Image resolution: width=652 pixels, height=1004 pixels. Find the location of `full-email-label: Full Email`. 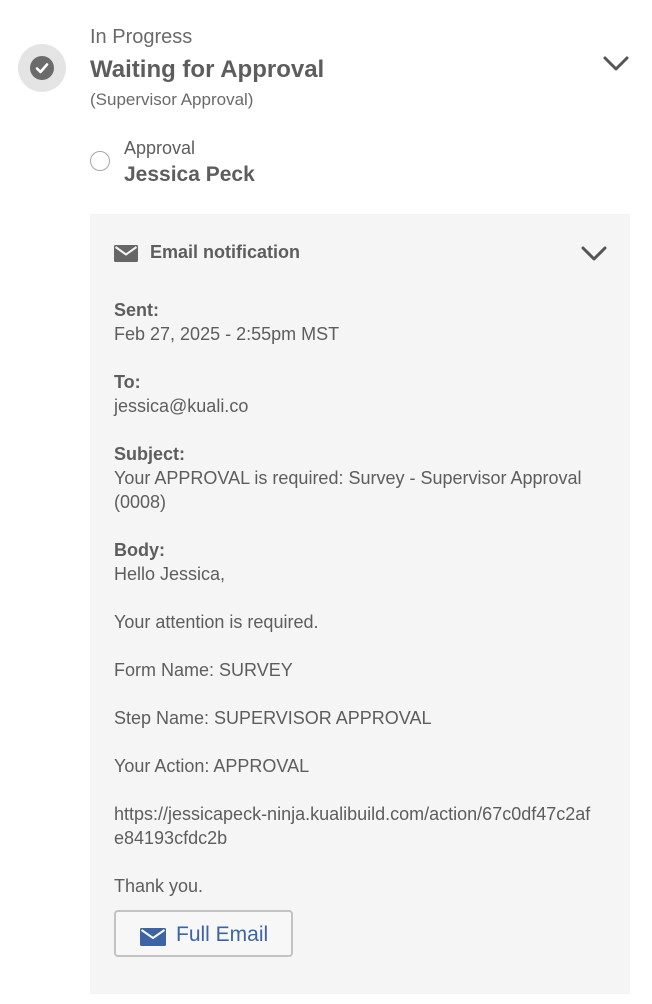

full-email-label: Full Email is located at coordinates (222, 934).